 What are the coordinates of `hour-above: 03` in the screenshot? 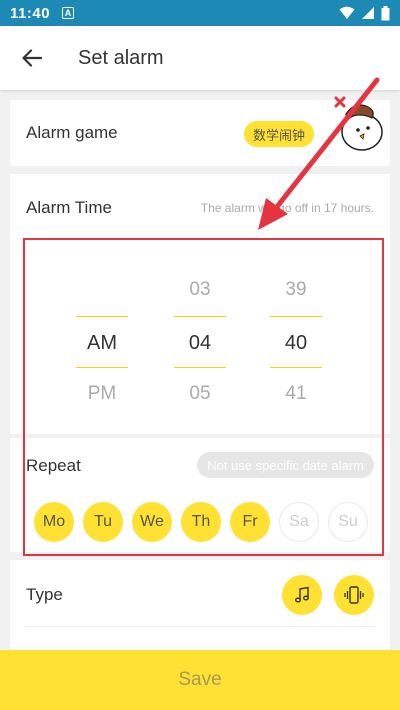 It's located at (200, 290).